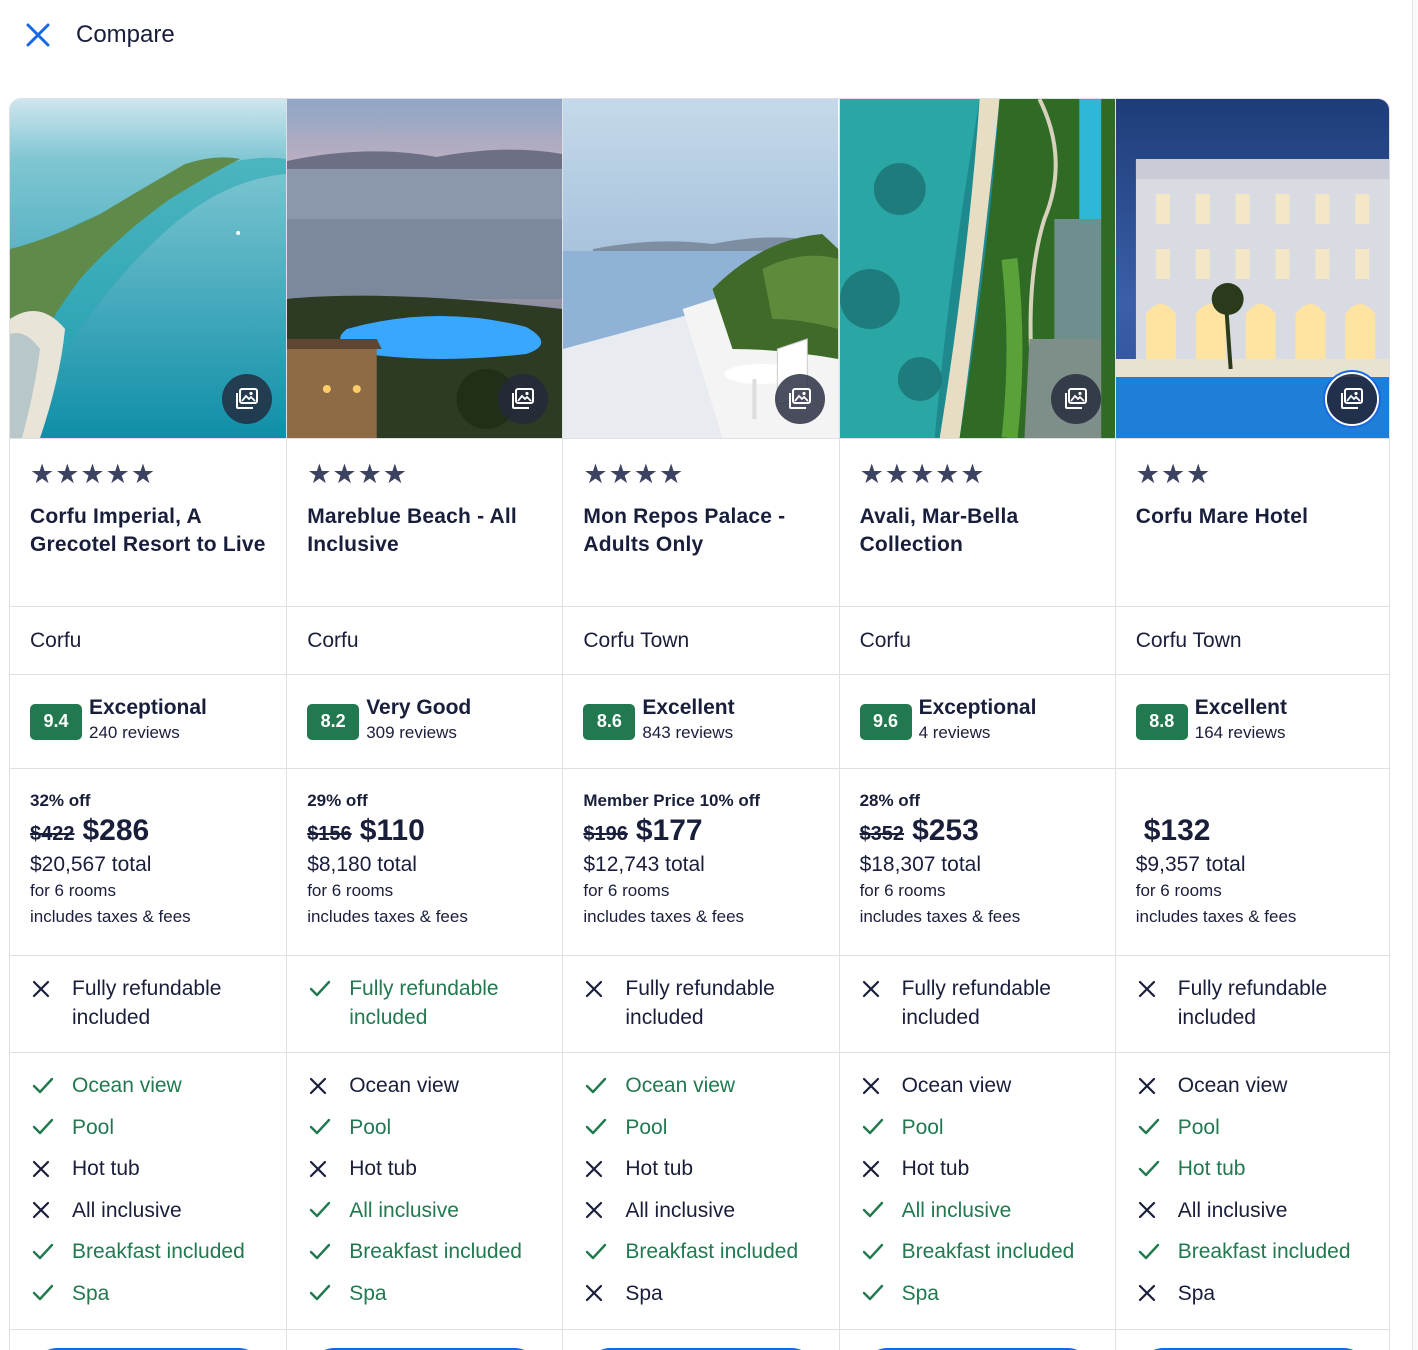  What do you see at coordinates (411, 732) in the screenshot?
I see `review-count: 309 reviews` at bounding box center [411, 732].